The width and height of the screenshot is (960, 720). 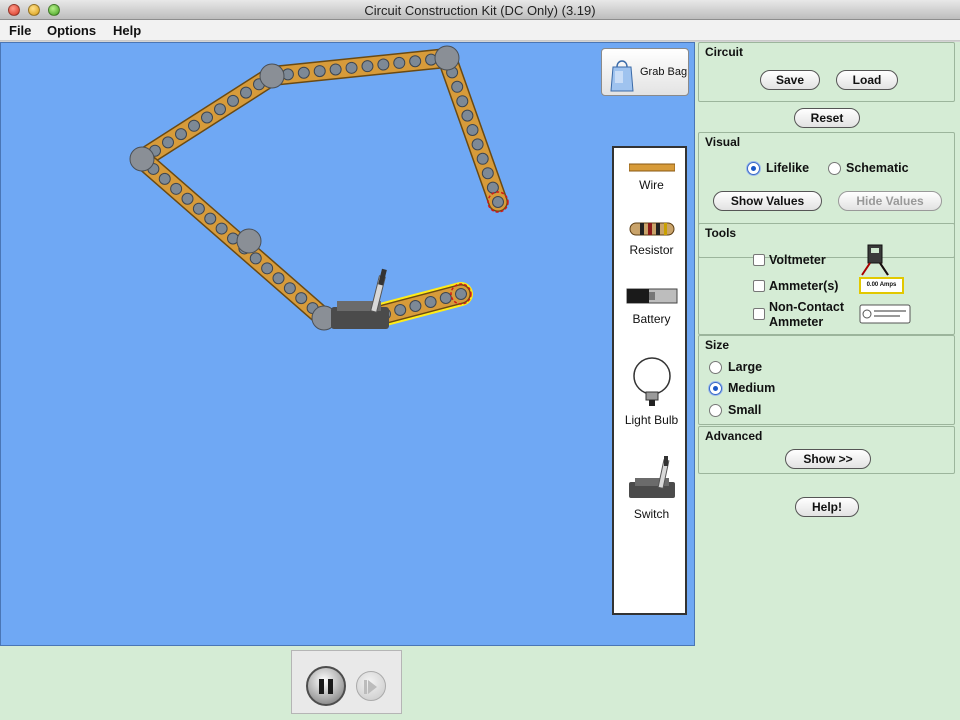 What do you see at coordinates (827, 118) in the screenshot?
I see `reset-button: Reset` at bounding box center [827, 118].